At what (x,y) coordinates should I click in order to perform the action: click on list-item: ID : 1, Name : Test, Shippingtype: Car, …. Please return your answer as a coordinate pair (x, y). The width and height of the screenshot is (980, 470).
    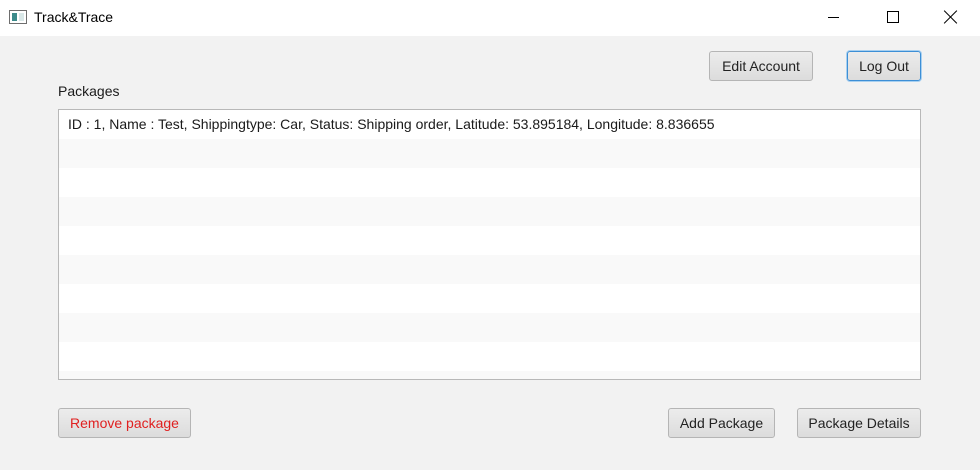
    Looking at the image, I should click on (489, 124).